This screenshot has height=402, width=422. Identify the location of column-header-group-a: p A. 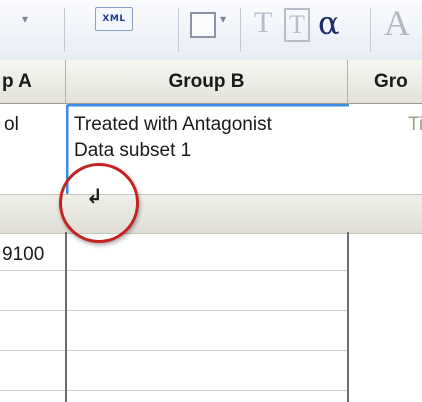
(33, 82).